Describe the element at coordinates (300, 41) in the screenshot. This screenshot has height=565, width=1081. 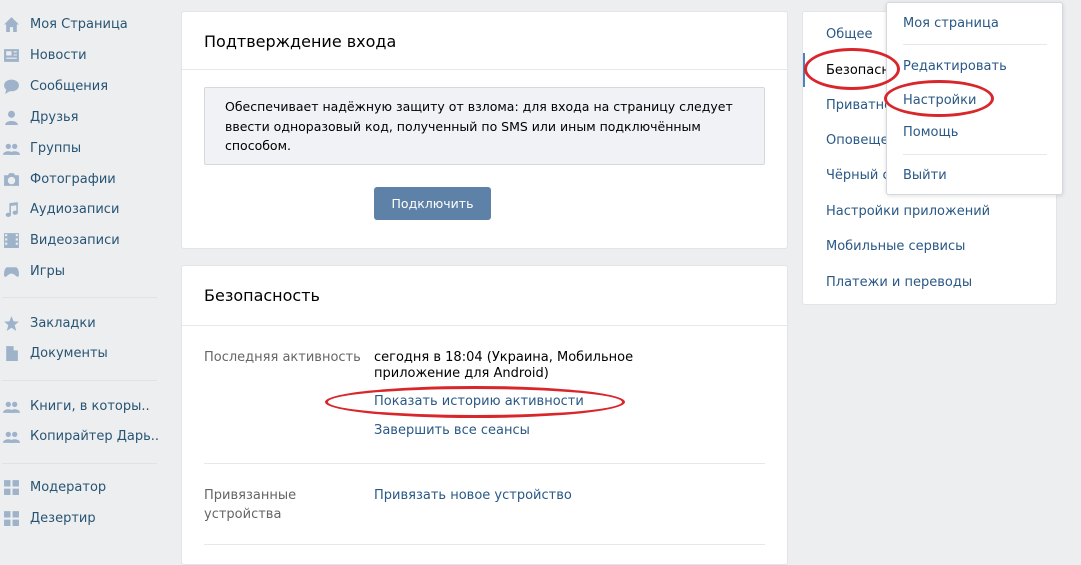
I see `card-title: Подтверждение входа` at that location.